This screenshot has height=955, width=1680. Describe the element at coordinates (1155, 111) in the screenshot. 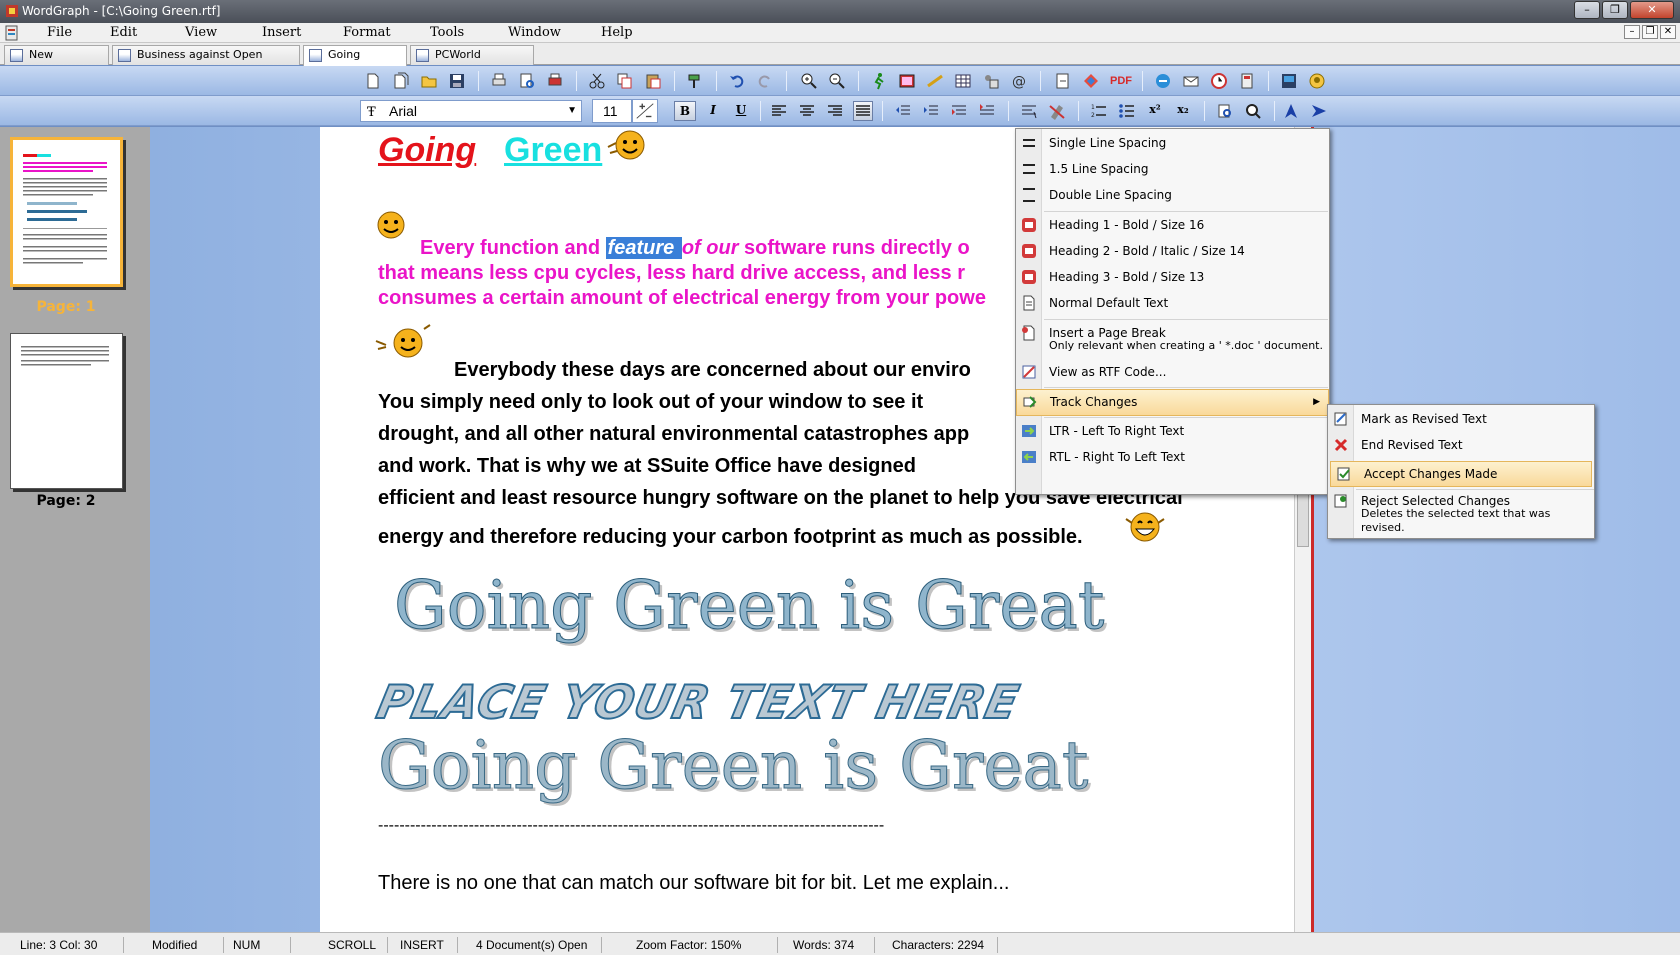

I see `superscript-button: x²` at that location.